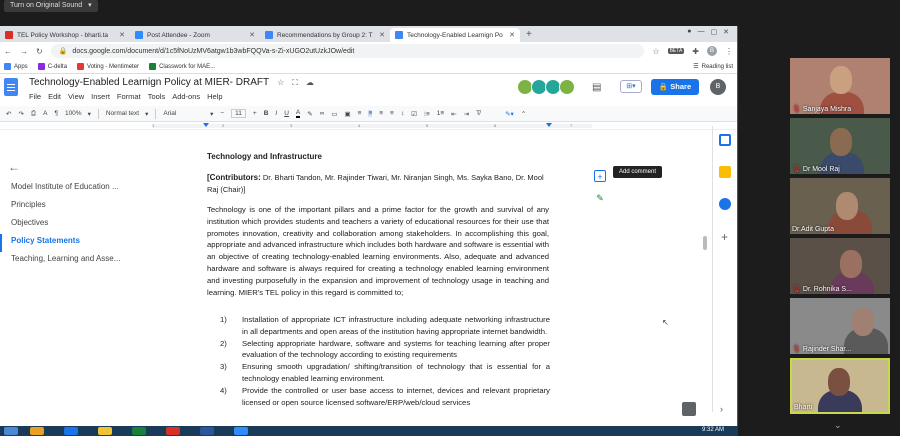  What do you see at coordinates (186, 96) in the screenshot?
I see `menu-addons: Add-ons` at bounding box center [186, 96].